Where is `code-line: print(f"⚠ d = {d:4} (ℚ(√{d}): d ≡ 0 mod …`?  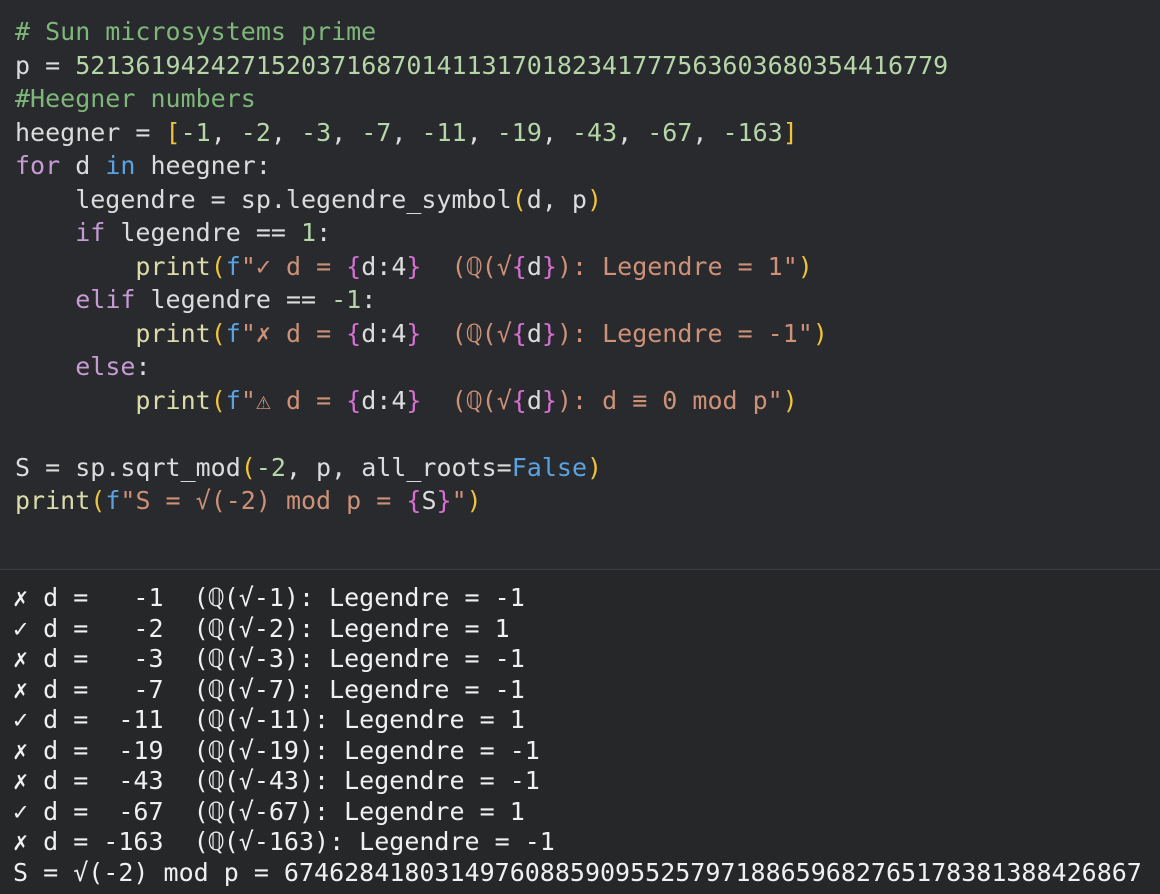
code-line: print(f"⚠ d = {d:4} (ℚ(√{d}): d ≡ 0 mod … is located at coordinates (587, 401).